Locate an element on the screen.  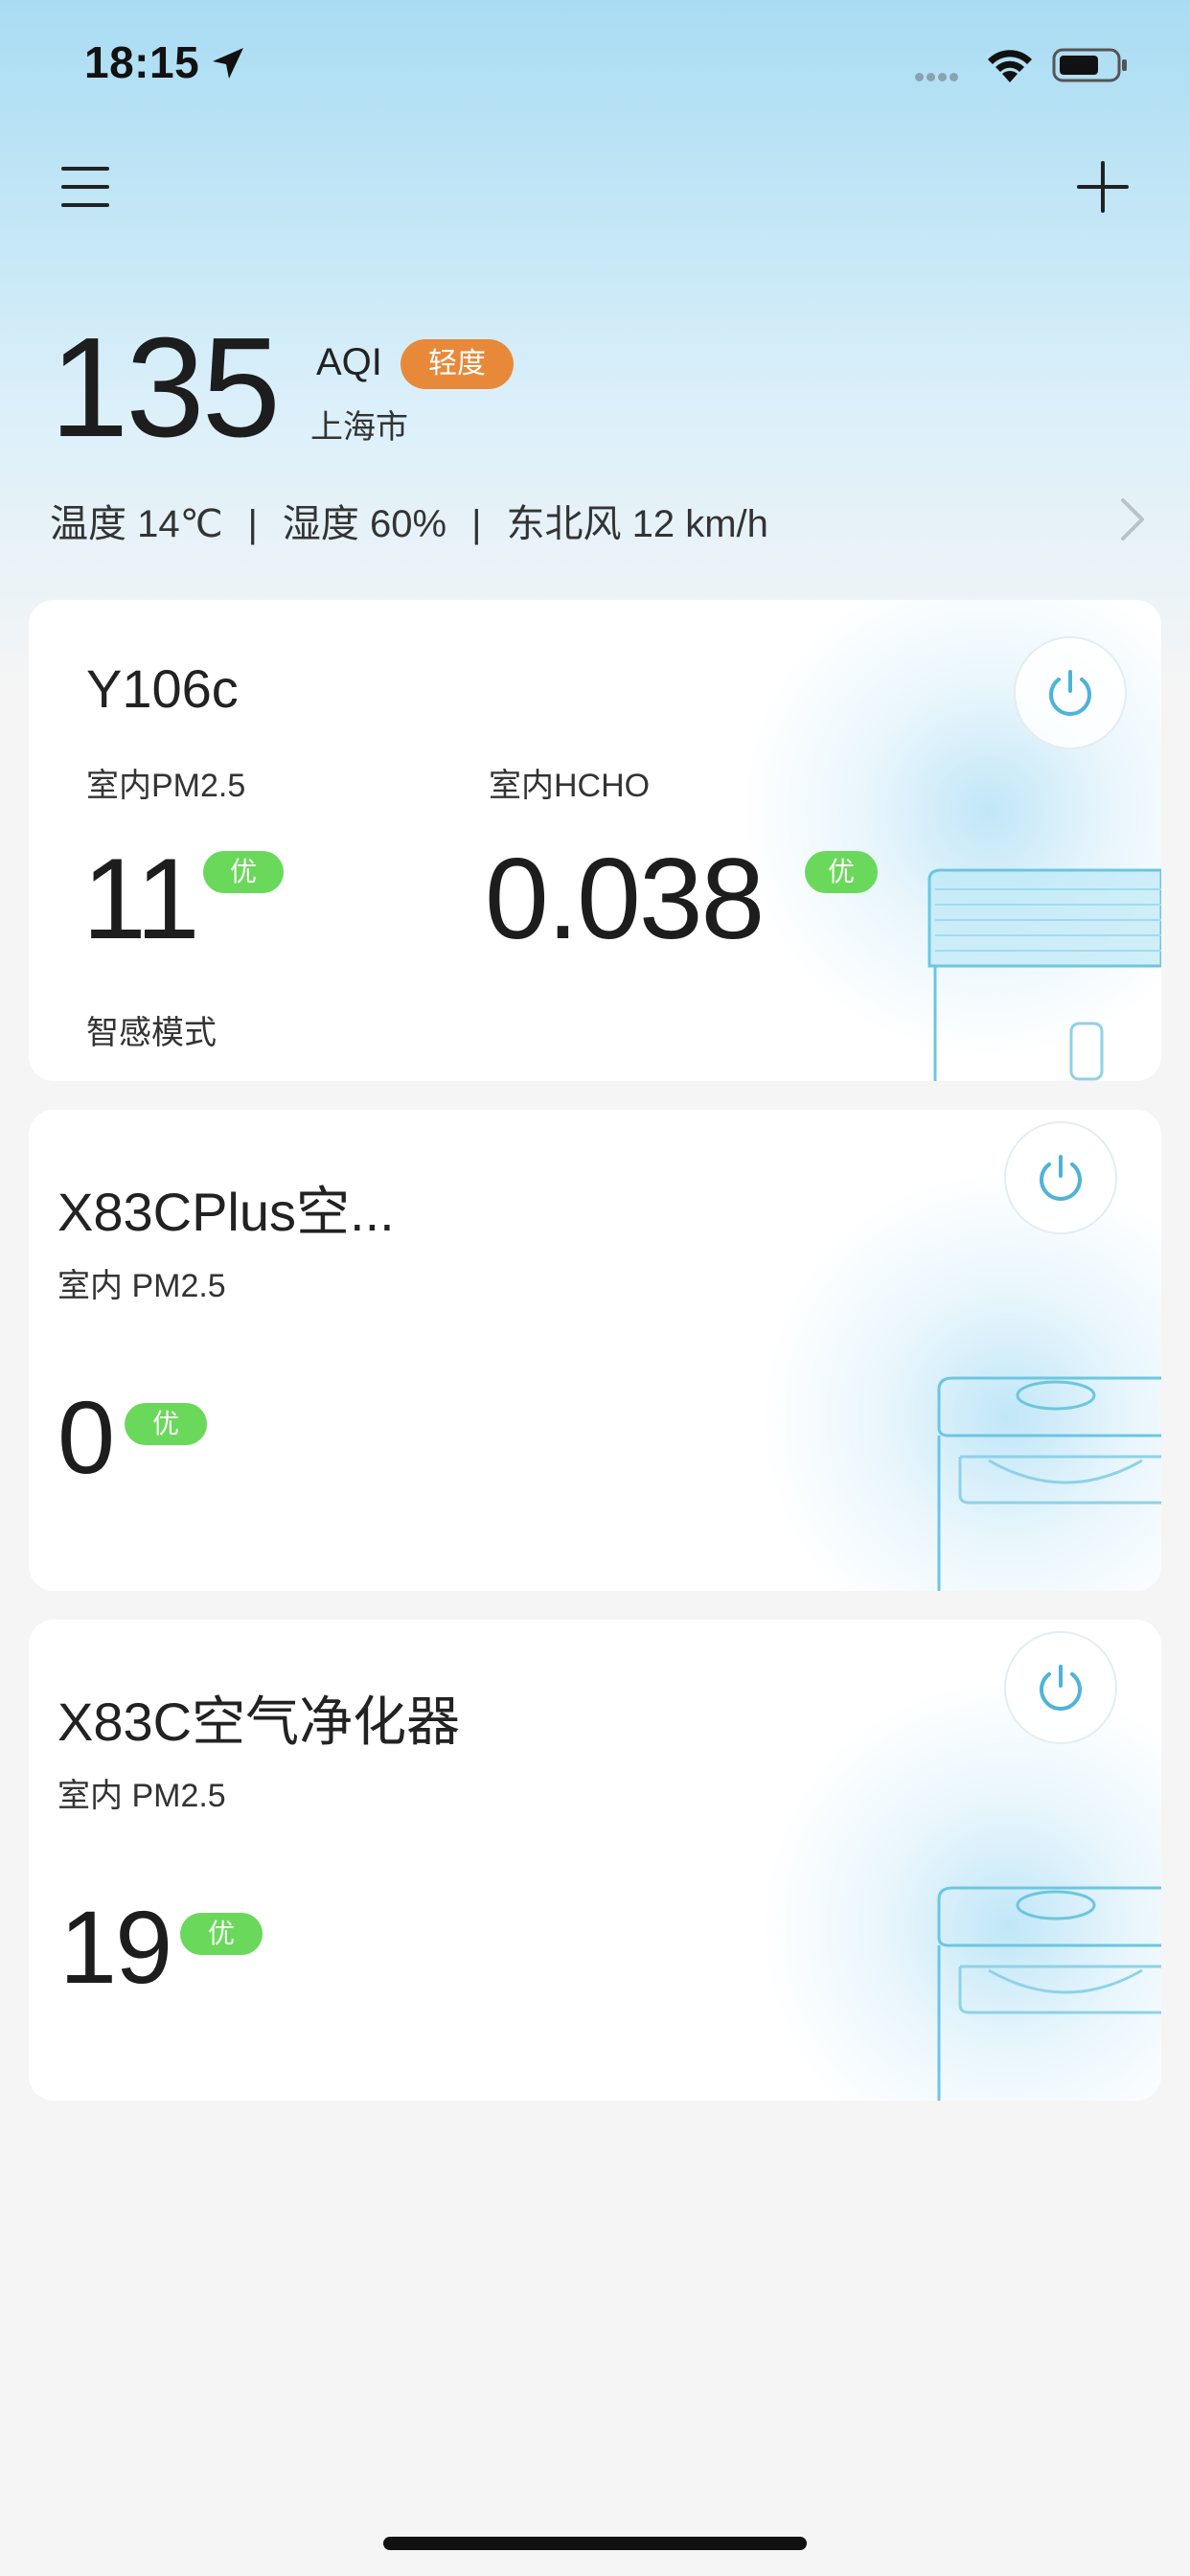
chevron-right-icon is located at coordinates (1133, 519).